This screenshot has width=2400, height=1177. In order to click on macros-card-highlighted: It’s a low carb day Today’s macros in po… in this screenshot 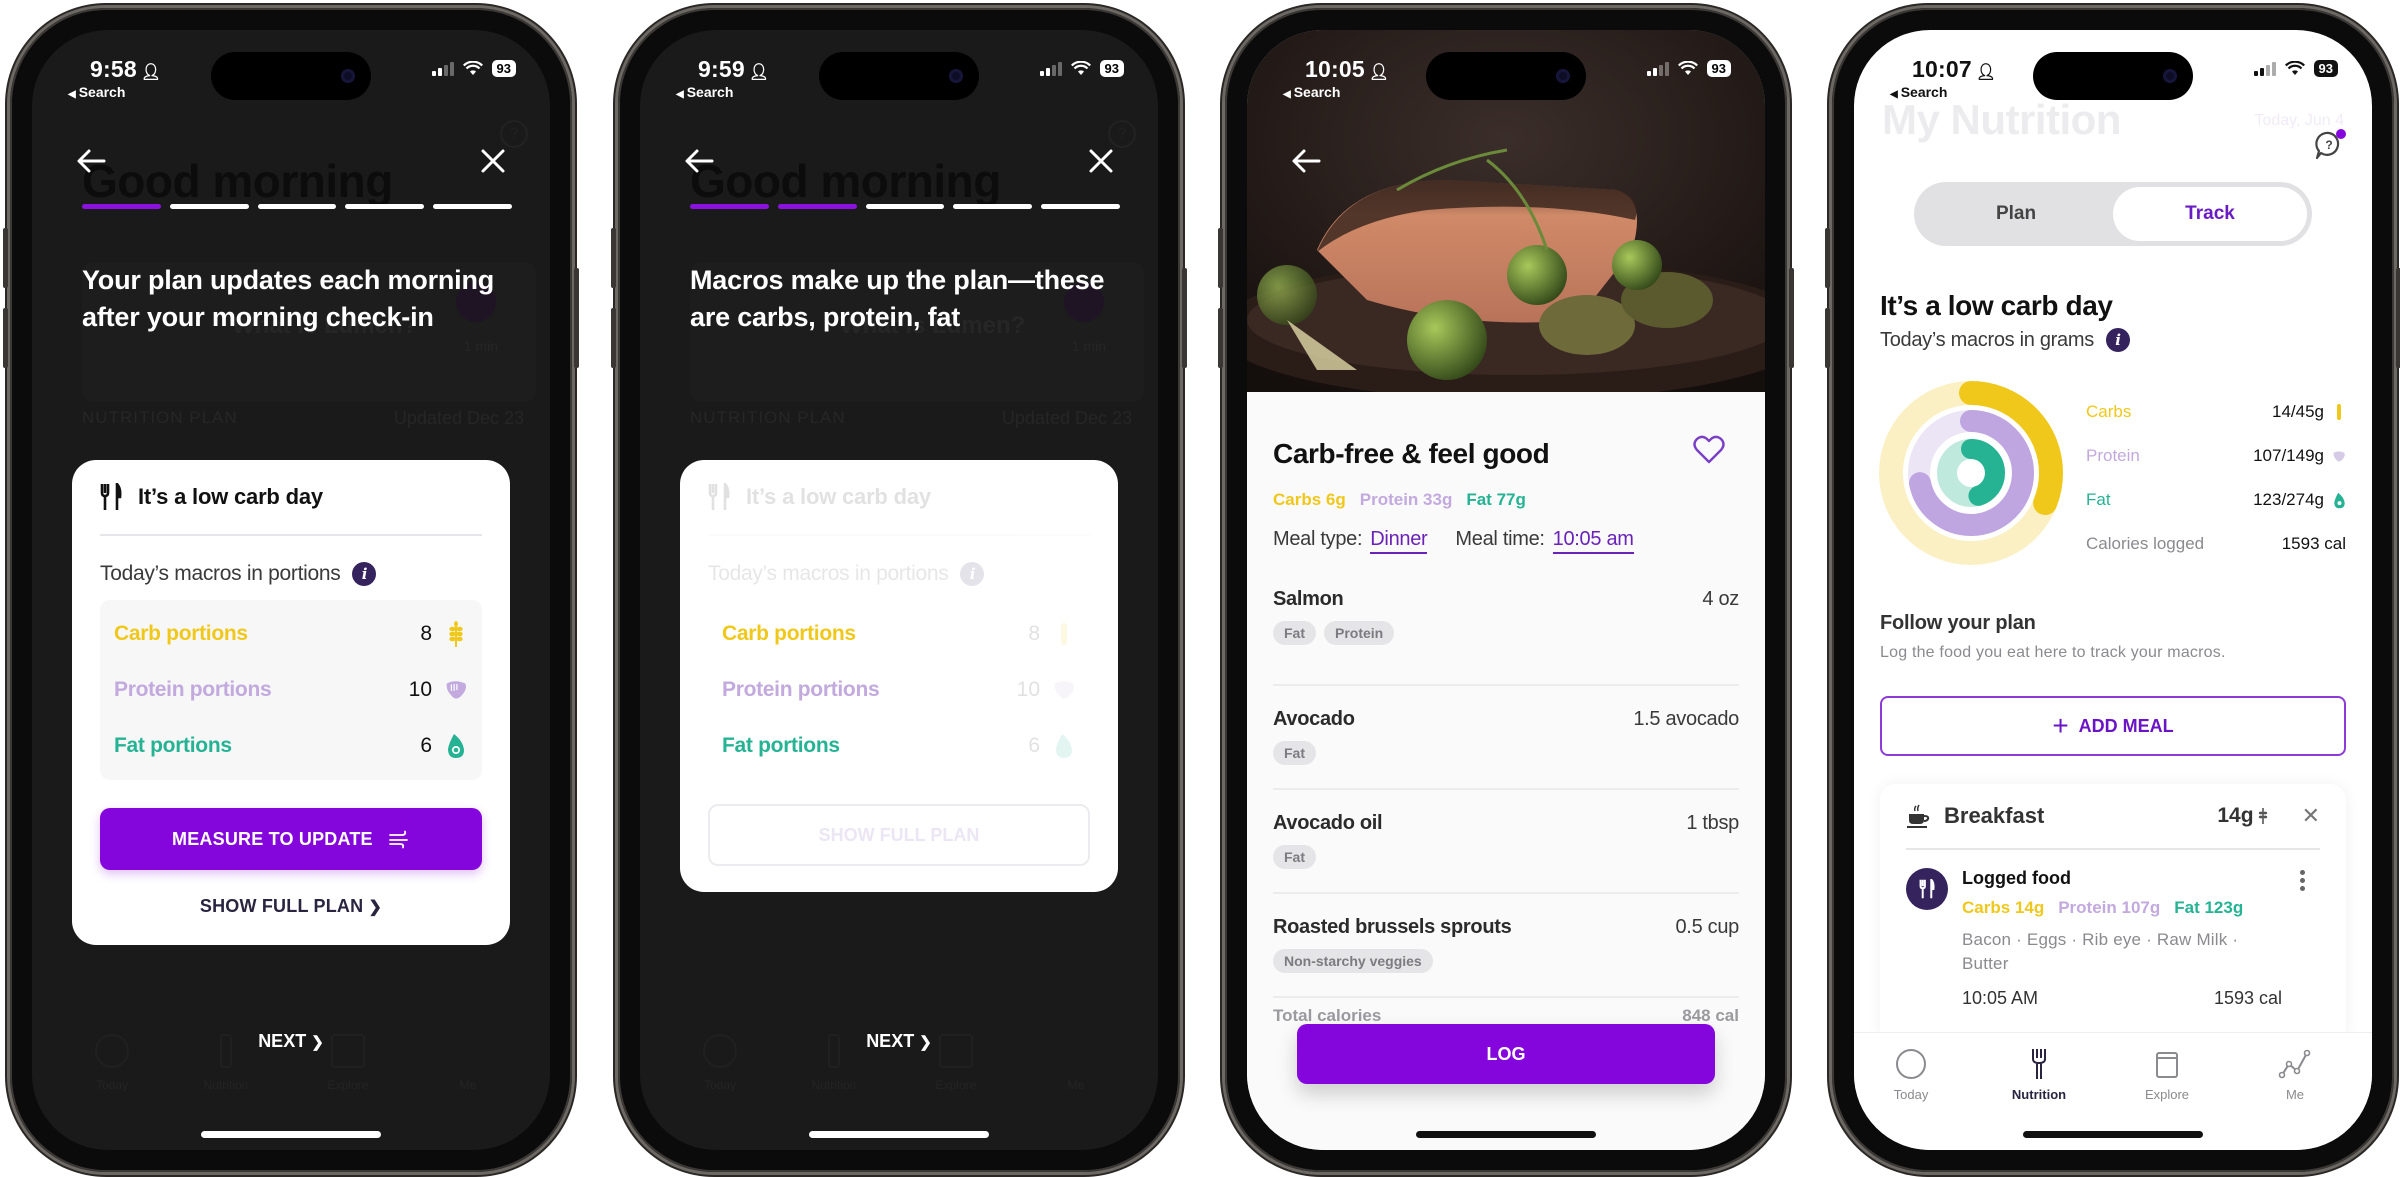, I will do `click(899, 676)`.